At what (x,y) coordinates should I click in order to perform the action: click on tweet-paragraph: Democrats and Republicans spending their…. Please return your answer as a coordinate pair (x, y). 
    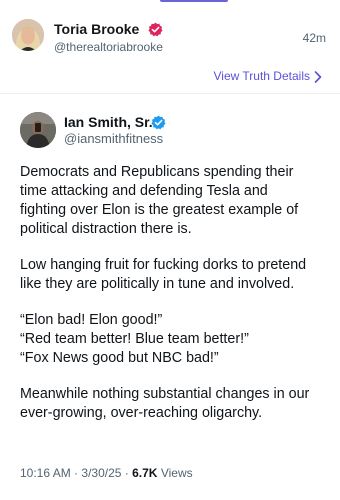
    Looking at the image, I should click on (173, 201).